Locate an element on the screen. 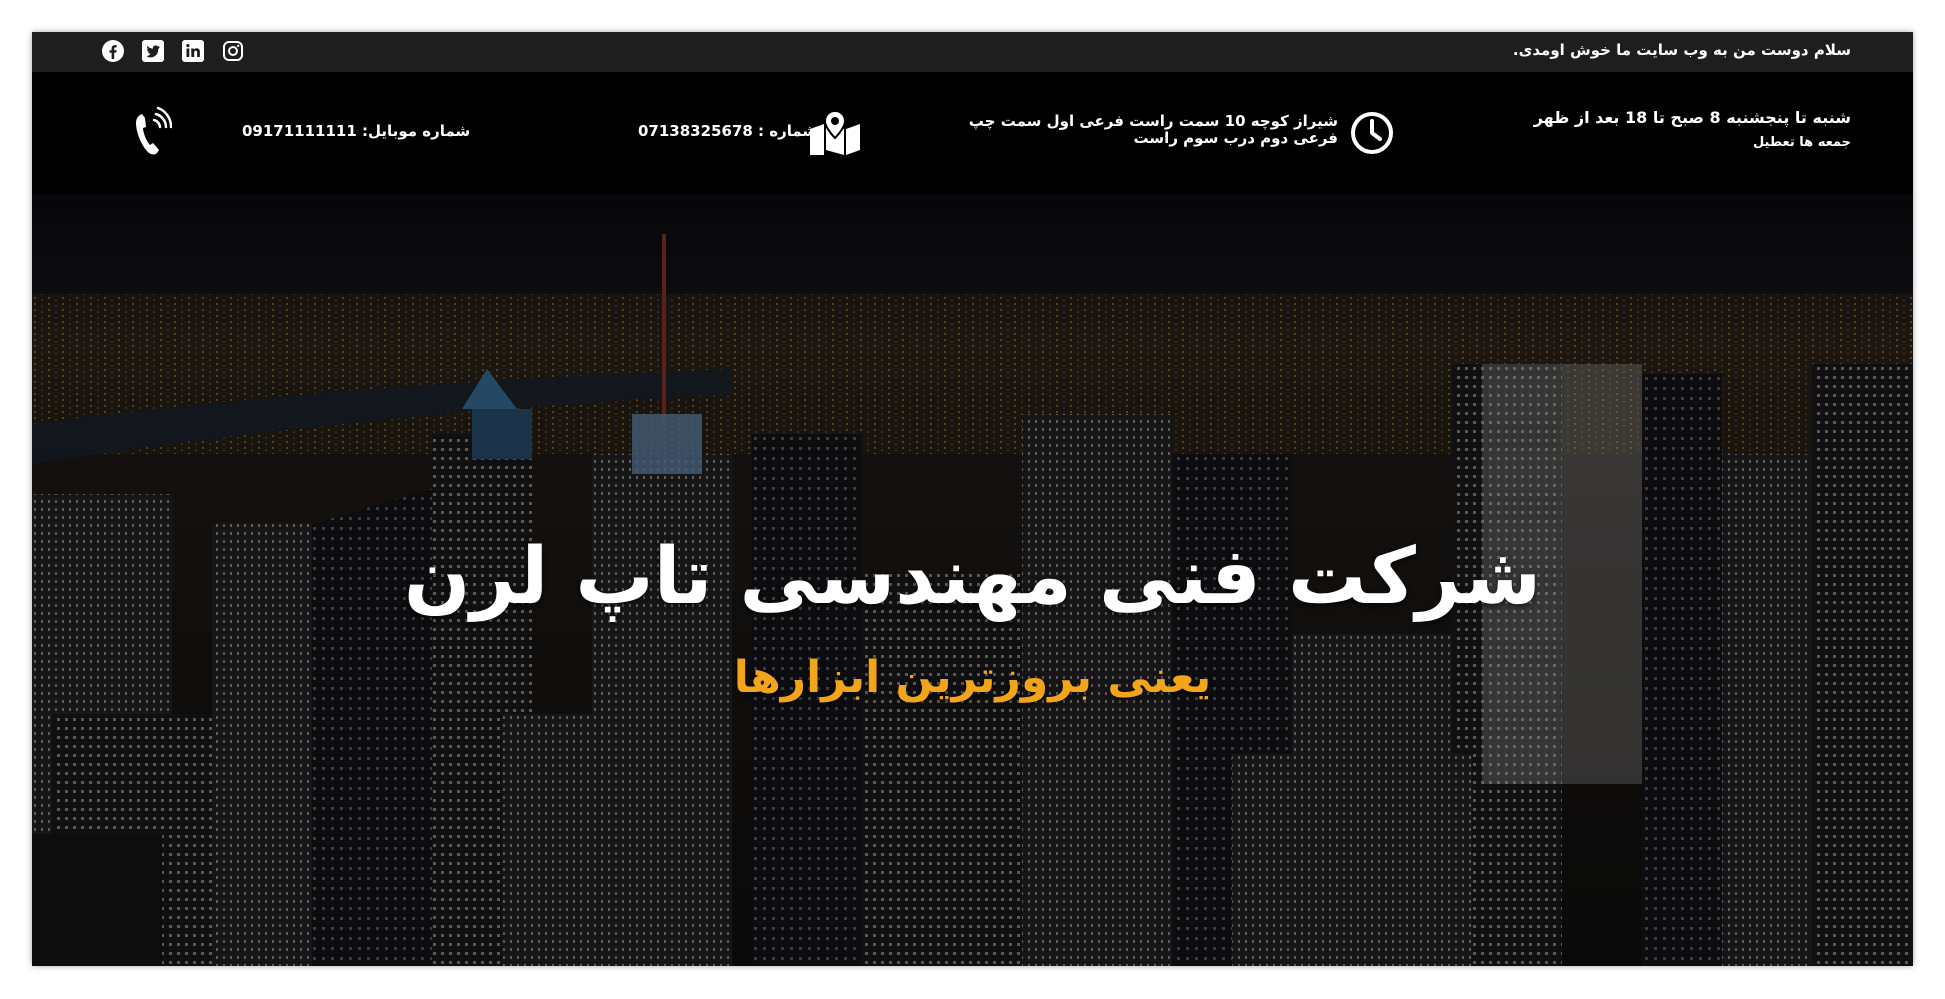  address-line-2: فرعی دوم درب سوم راست is located at coordinates (1235, 138).